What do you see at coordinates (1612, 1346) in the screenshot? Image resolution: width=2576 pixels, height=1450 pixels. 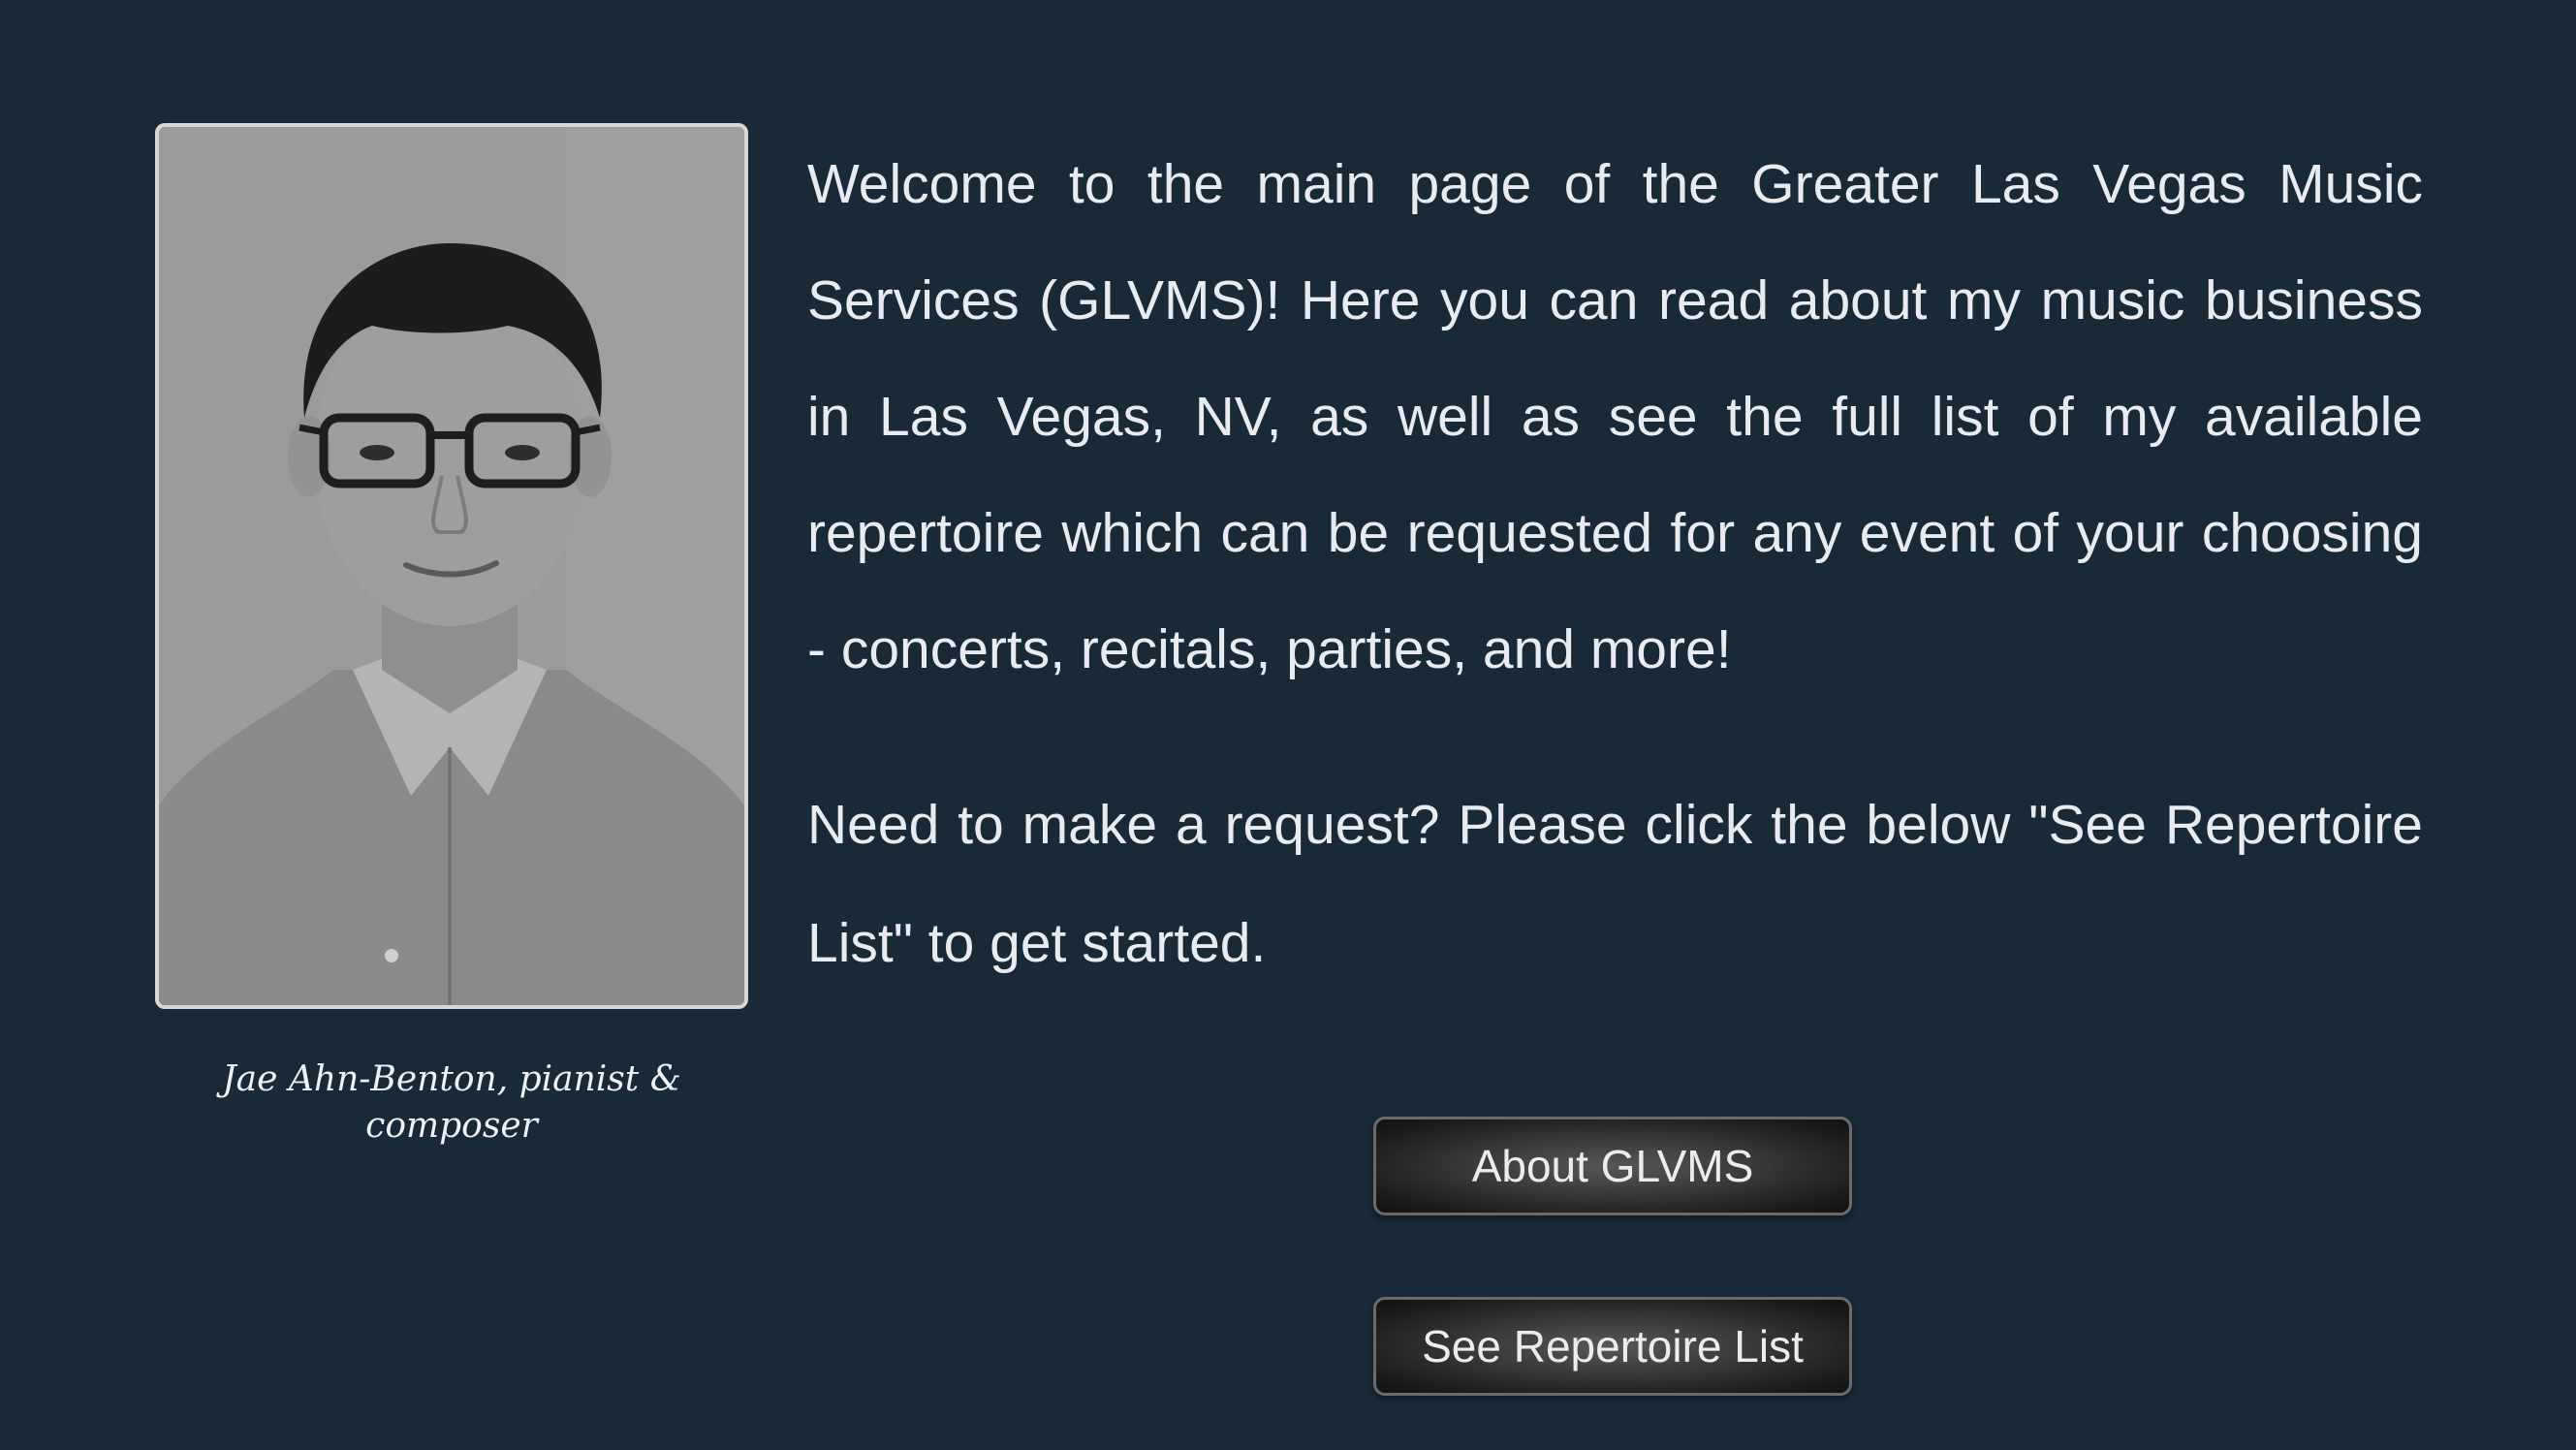 I see `see-repertoire-list-button: See Repertoire List` at bounding box center [1612, 1346].